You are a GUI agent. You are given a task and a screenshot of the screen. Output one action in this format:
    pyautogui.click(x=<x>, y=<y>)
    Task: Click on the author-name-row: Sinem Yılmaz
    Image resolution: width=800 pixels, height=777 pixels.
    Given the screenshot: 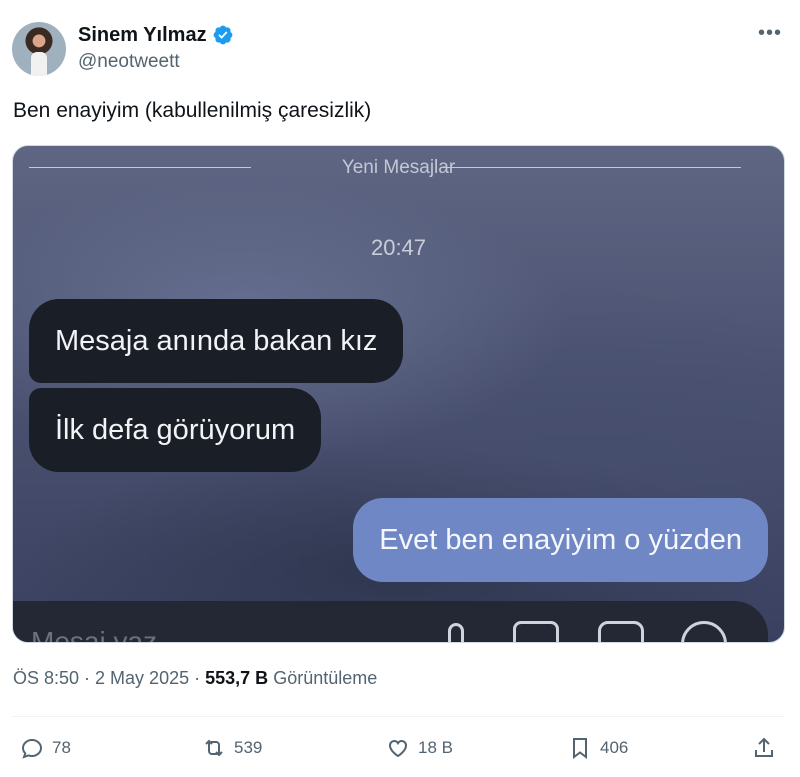 What is the action you would take?
    pyautogui.click(x=156, y=35)
    